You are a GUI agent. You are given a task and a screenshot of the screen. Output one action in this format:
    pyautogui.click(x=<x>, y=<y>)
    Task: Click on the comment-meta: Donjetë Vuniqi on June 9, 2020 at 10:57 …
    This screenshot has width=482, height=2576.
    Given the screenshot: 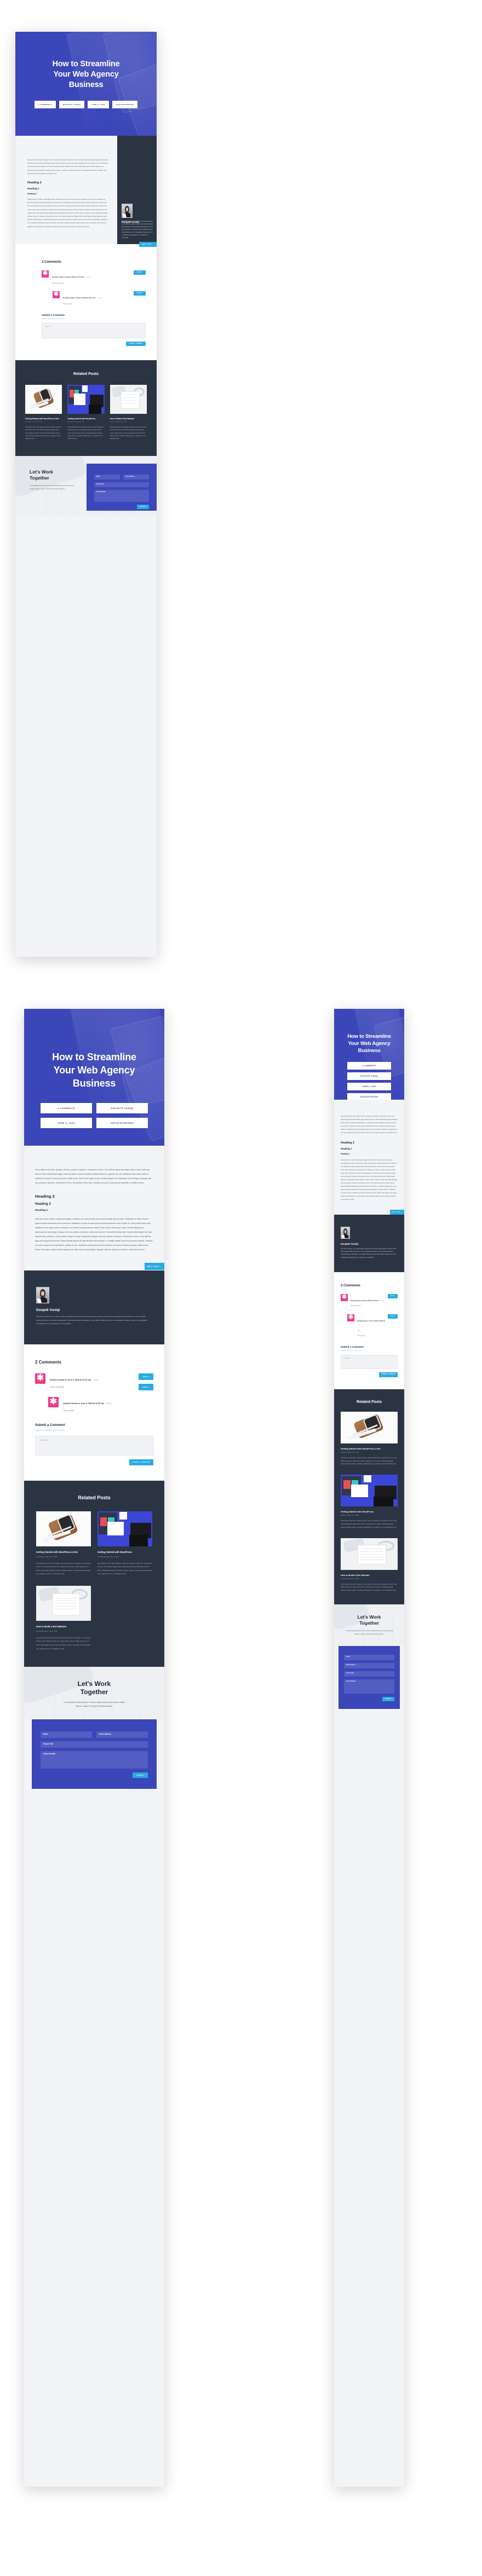 What is the action you would take?
    pyautogui.click(x=70, y=1380)
    